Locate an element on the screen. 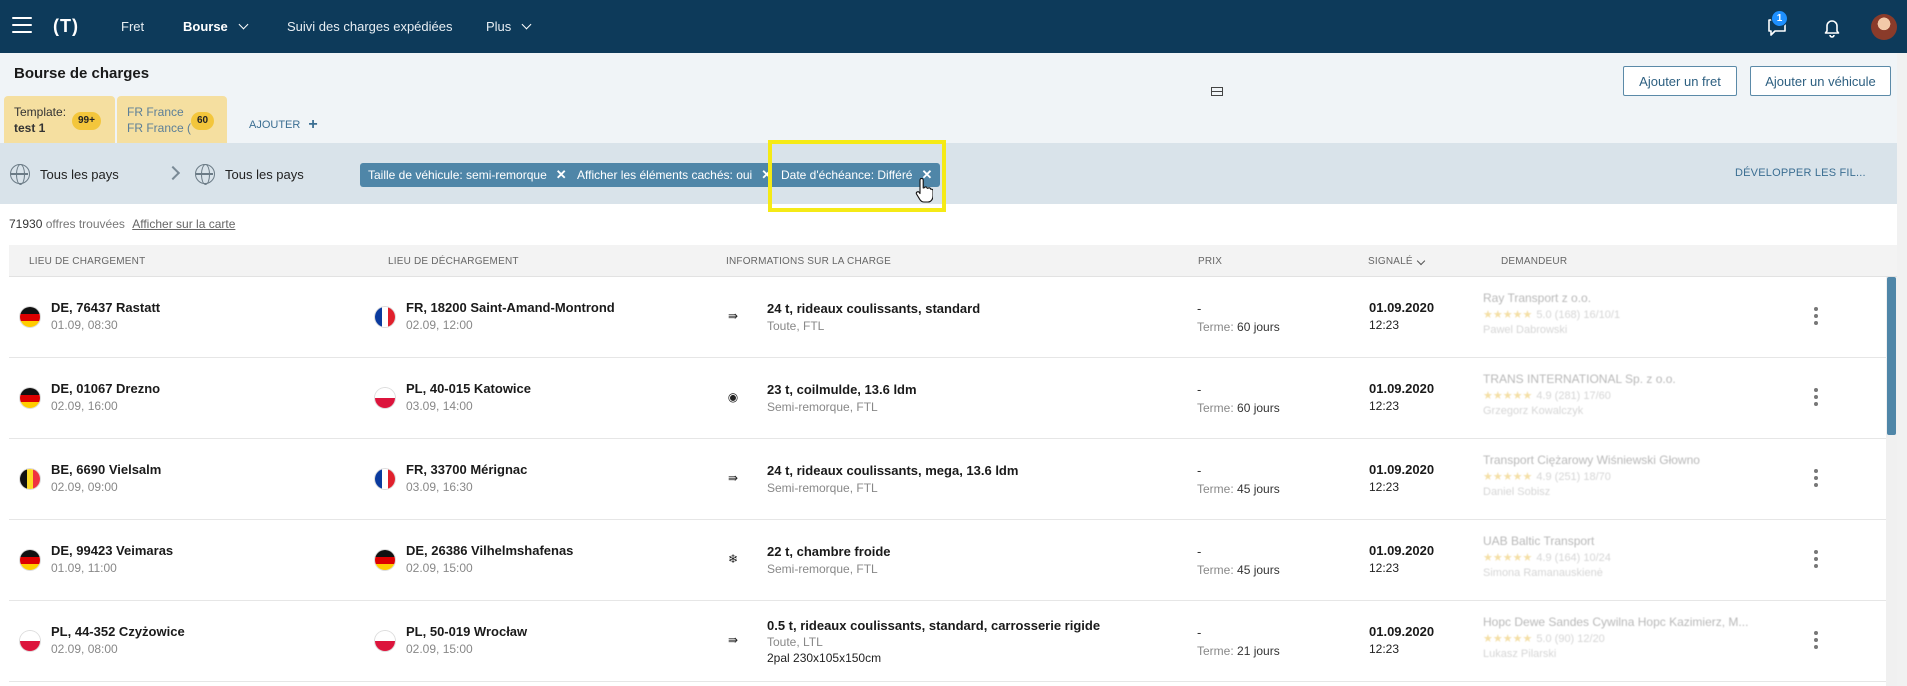  col-reported: SIGNALÉ is located at coordinates (1396, 261).